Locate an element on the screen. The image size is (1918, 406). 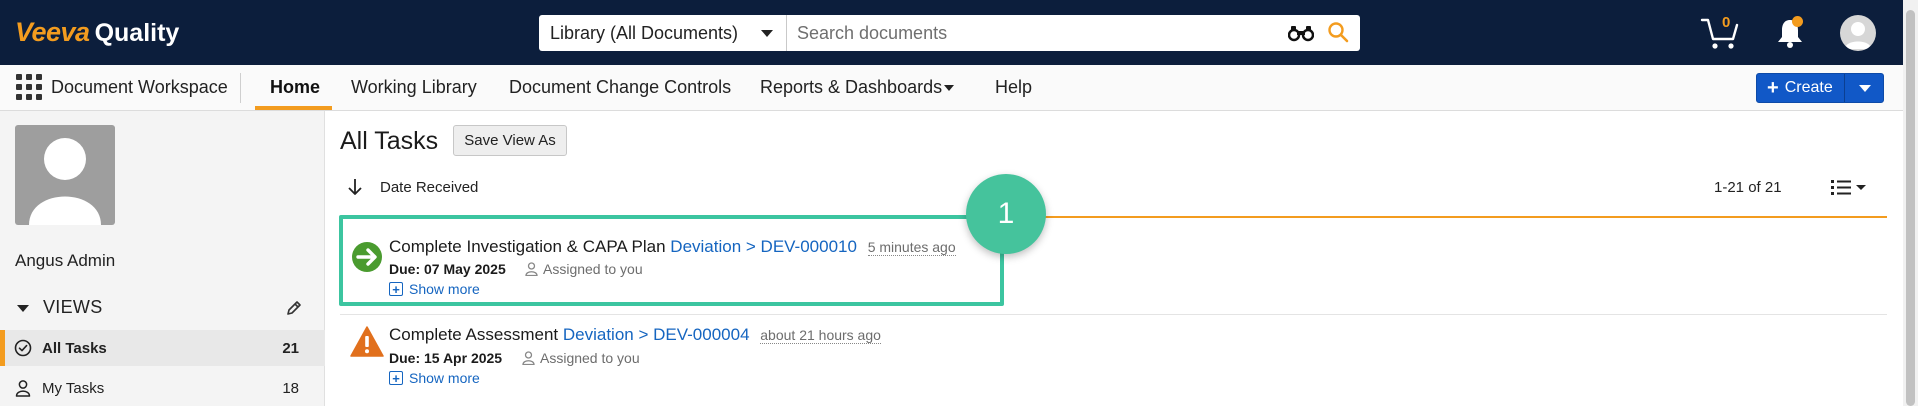
task-title: Complete Assessment is located at coordinates (473, 334).